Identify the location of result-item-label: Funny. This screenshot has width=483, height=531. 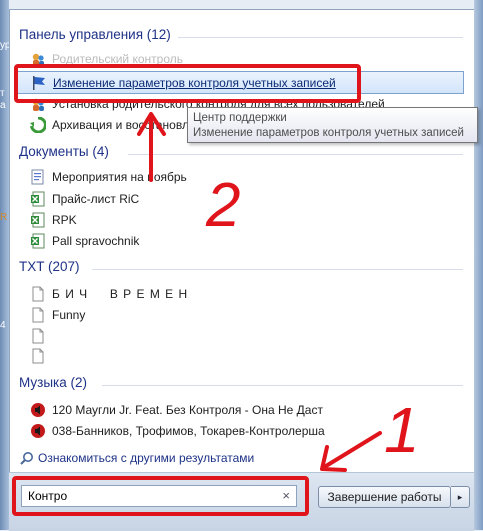
(69, 315).